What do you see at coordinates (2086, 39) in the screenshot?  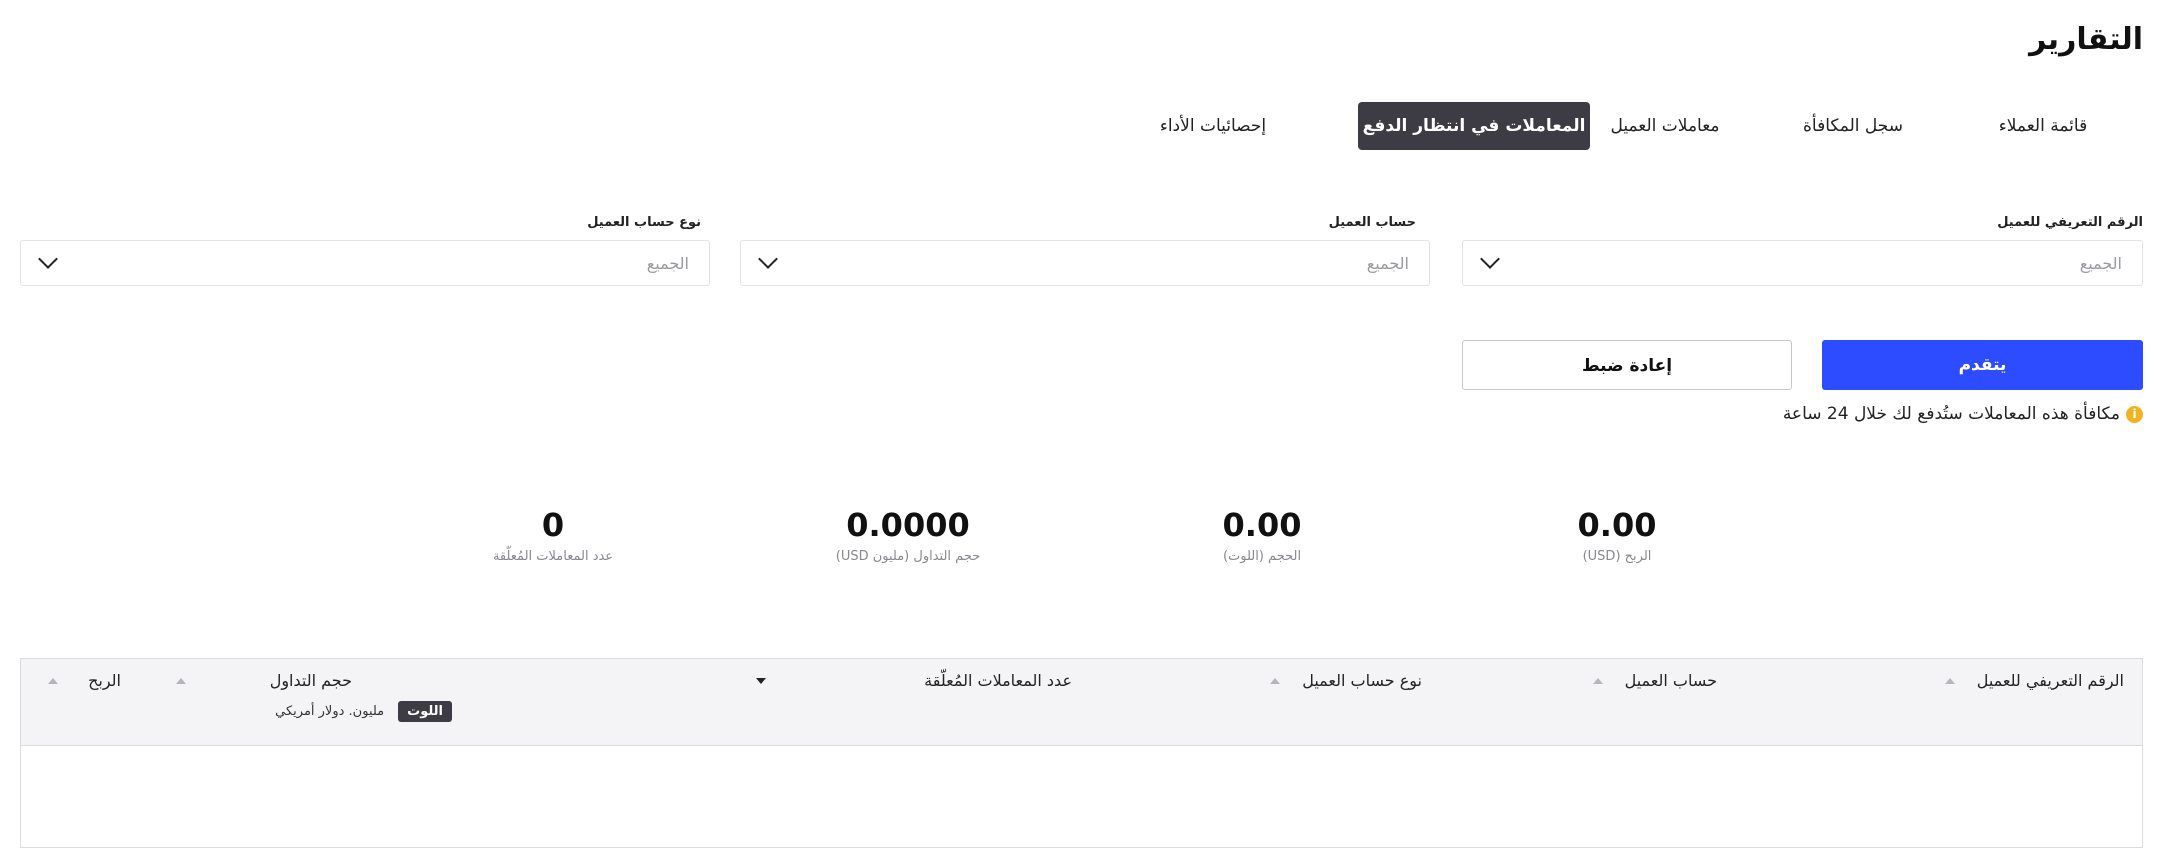 I see `page-title: التقارير` at bounding box center [2086, 39].